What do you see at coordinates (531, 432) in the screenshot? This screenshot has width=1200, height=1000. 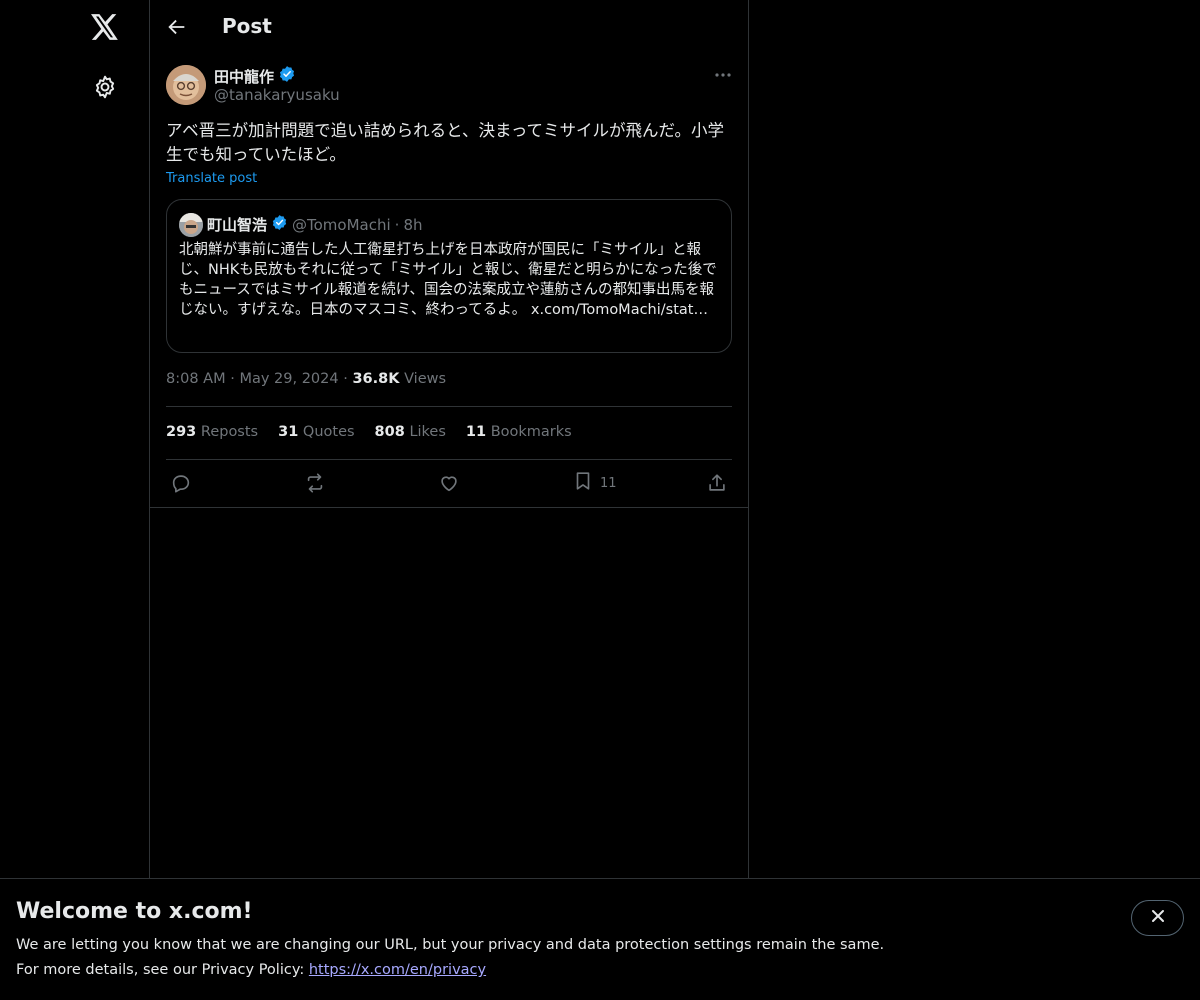 I see `bookmarks-label: Bookmarks` at bounding box center [531, 432].